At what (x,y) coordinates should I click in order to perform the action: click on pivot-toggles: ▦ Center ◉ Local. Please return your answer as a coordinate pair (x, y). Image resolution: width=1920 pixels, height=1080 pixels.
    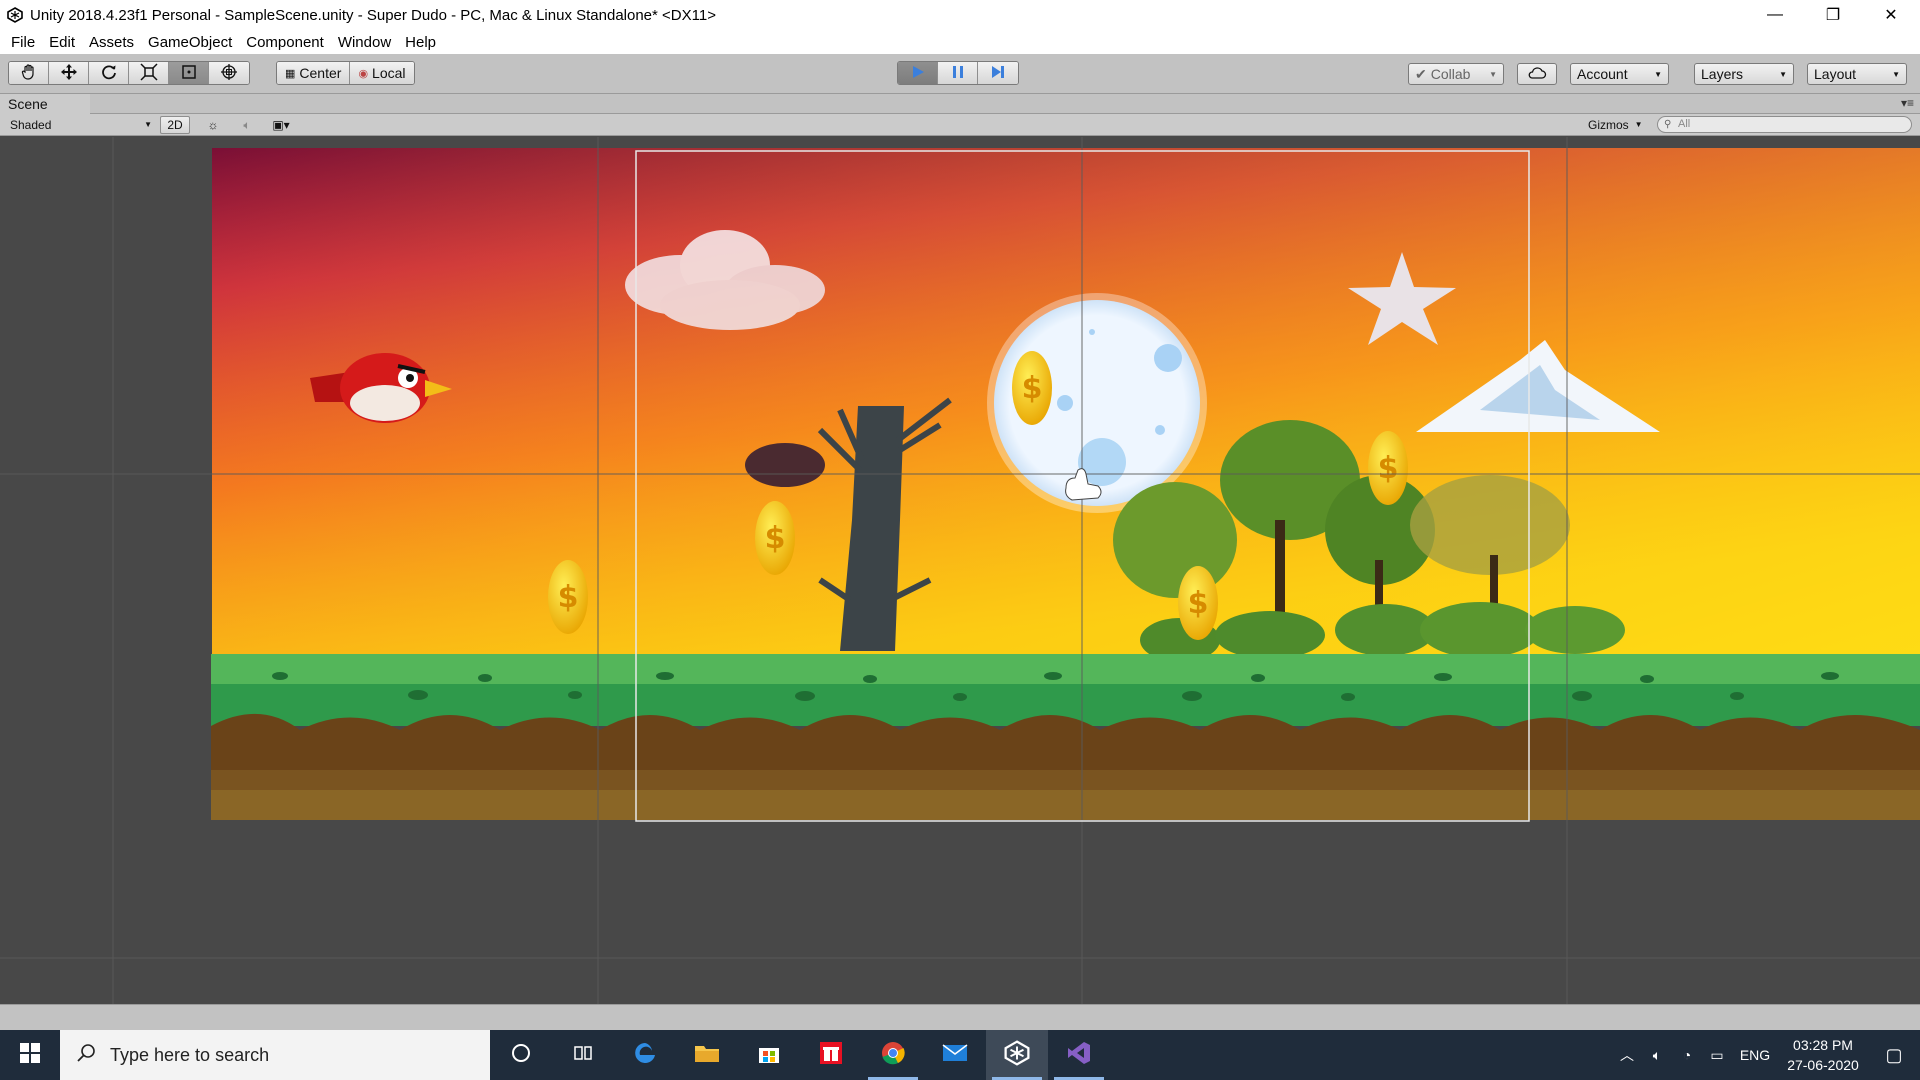
    Looking at the image, I should click on (345, 73).